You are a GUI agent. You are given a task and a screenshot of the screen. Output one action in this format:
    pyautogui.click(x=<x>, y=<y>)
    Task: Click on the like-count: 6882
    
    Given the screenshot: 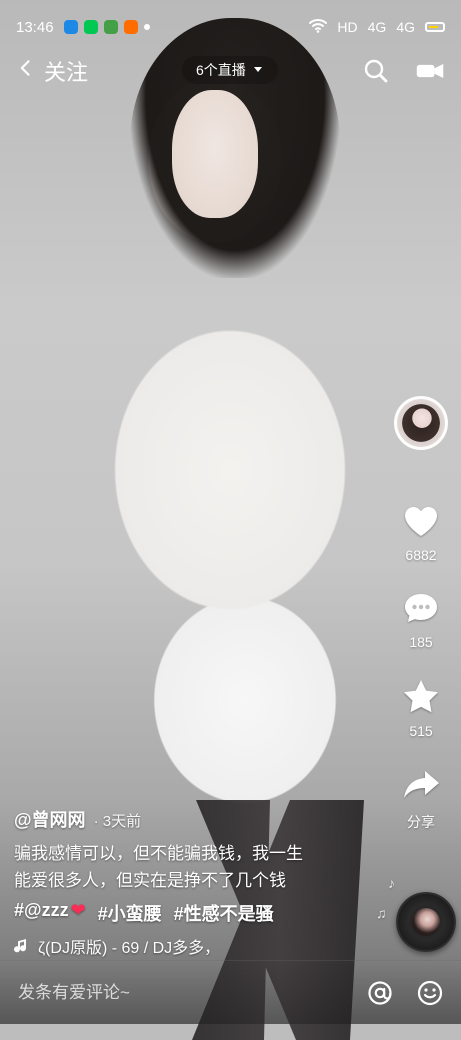 What is the action you would take?
    pyautogui.click(x=421, y=555)
    